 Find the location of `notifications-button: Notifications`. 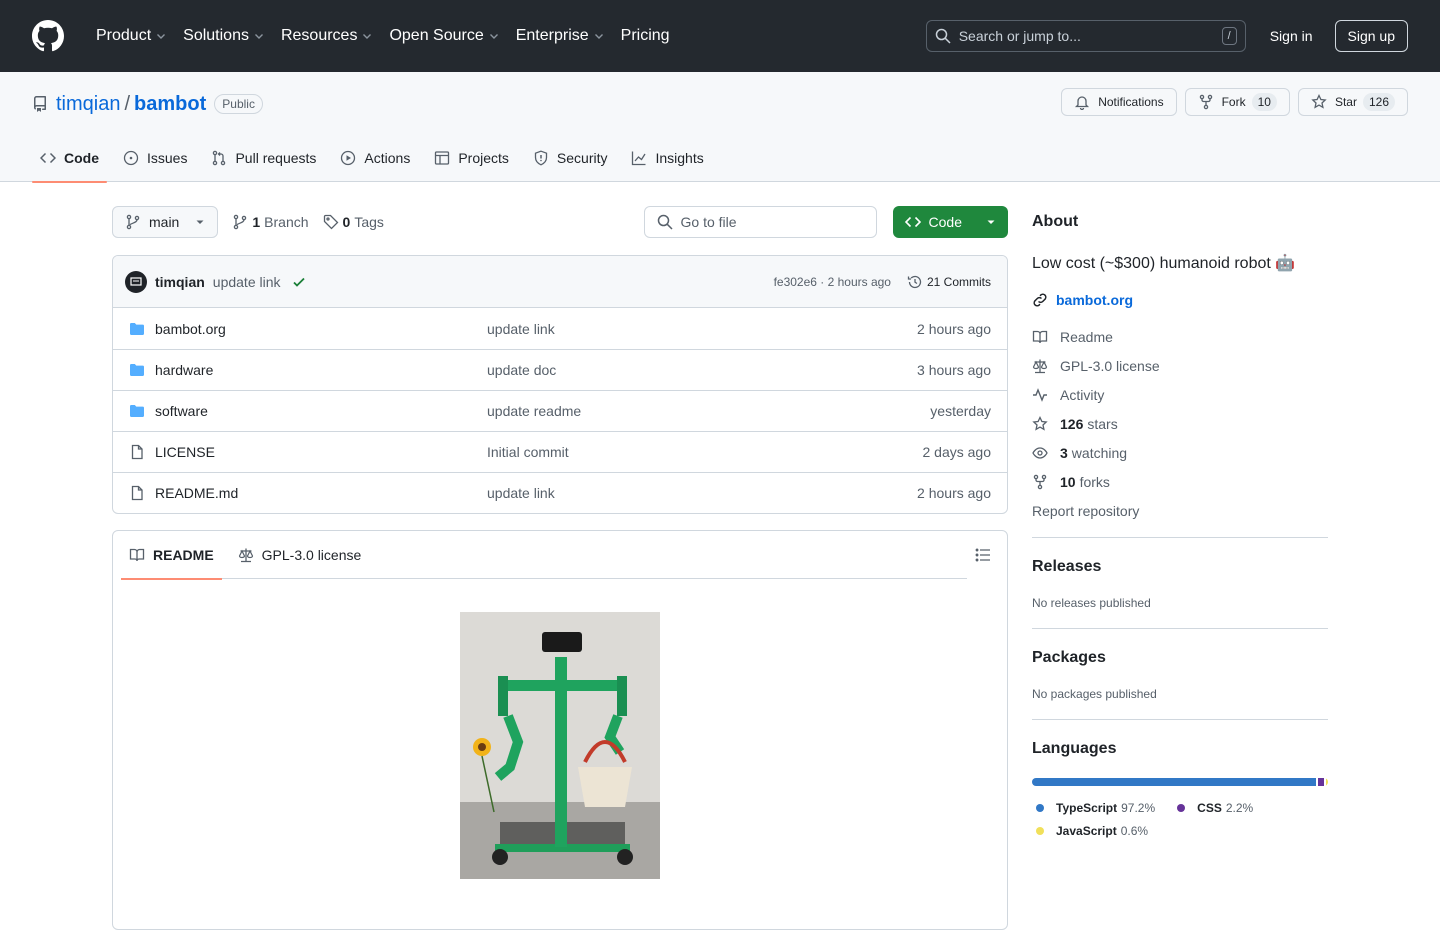

notifications-button: Notifications is located at coordinates (1119, 102).